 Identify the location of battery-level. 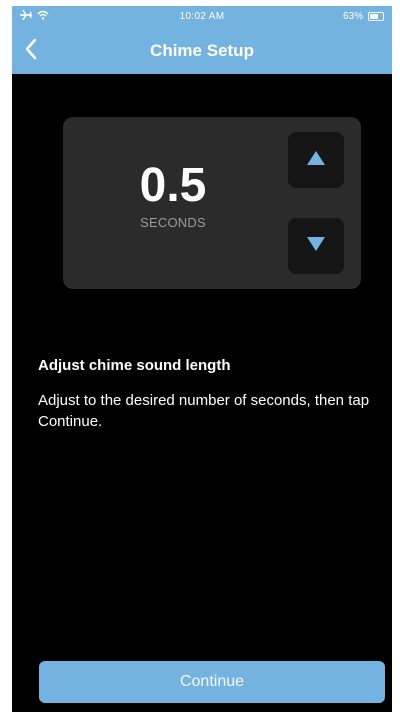
(374, 16).